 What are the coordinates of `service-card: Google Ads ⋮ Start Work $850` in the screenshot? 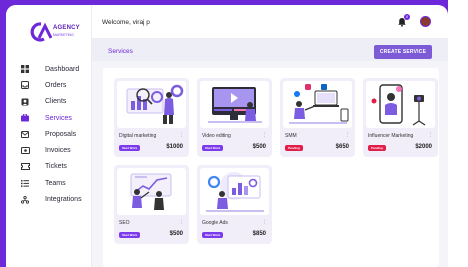 It's located at (234, 204).